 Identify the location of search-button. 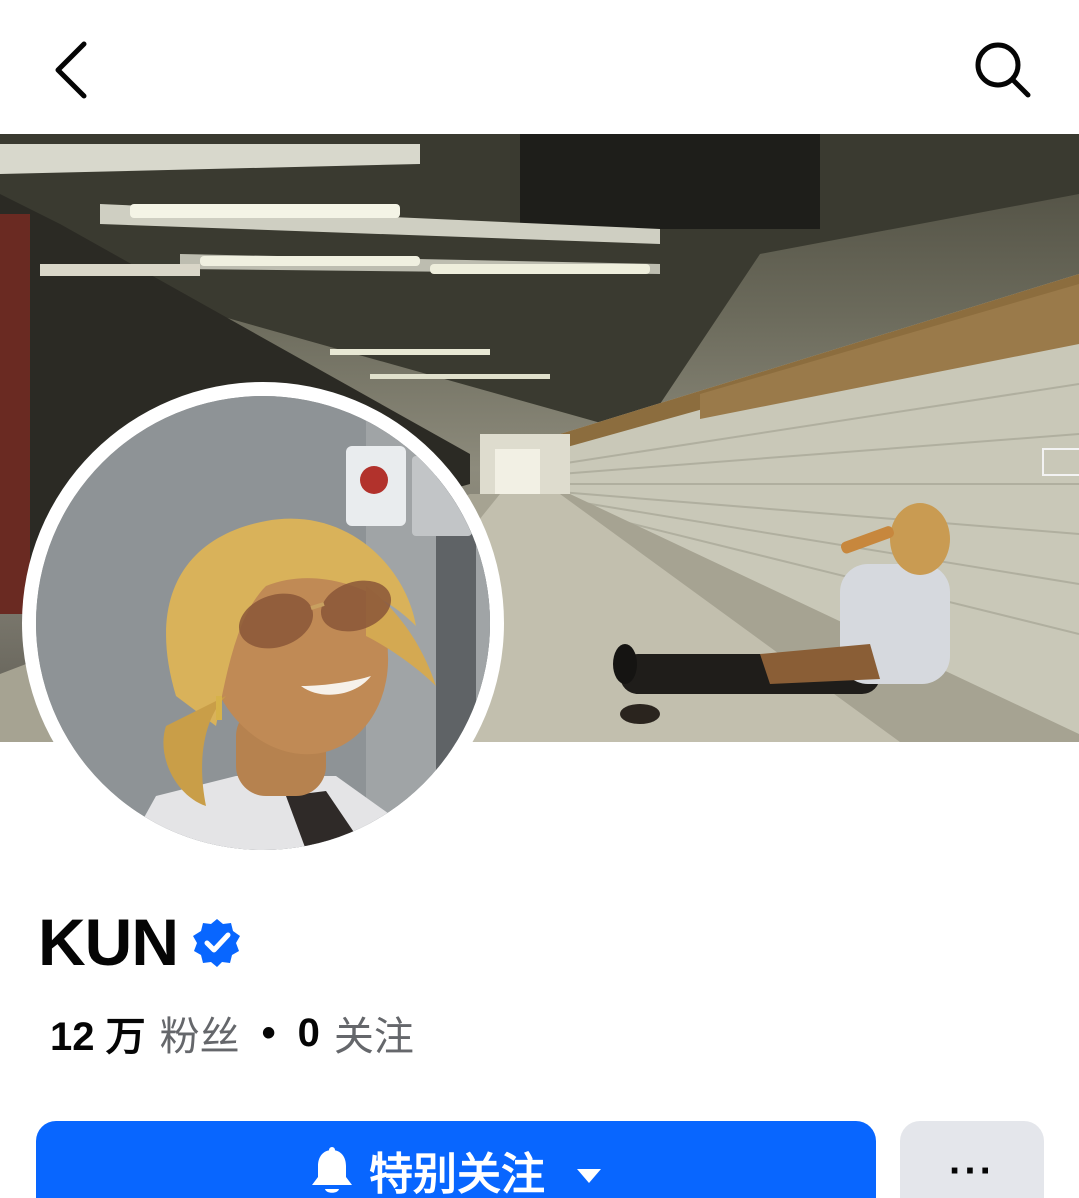
(1003, 70).